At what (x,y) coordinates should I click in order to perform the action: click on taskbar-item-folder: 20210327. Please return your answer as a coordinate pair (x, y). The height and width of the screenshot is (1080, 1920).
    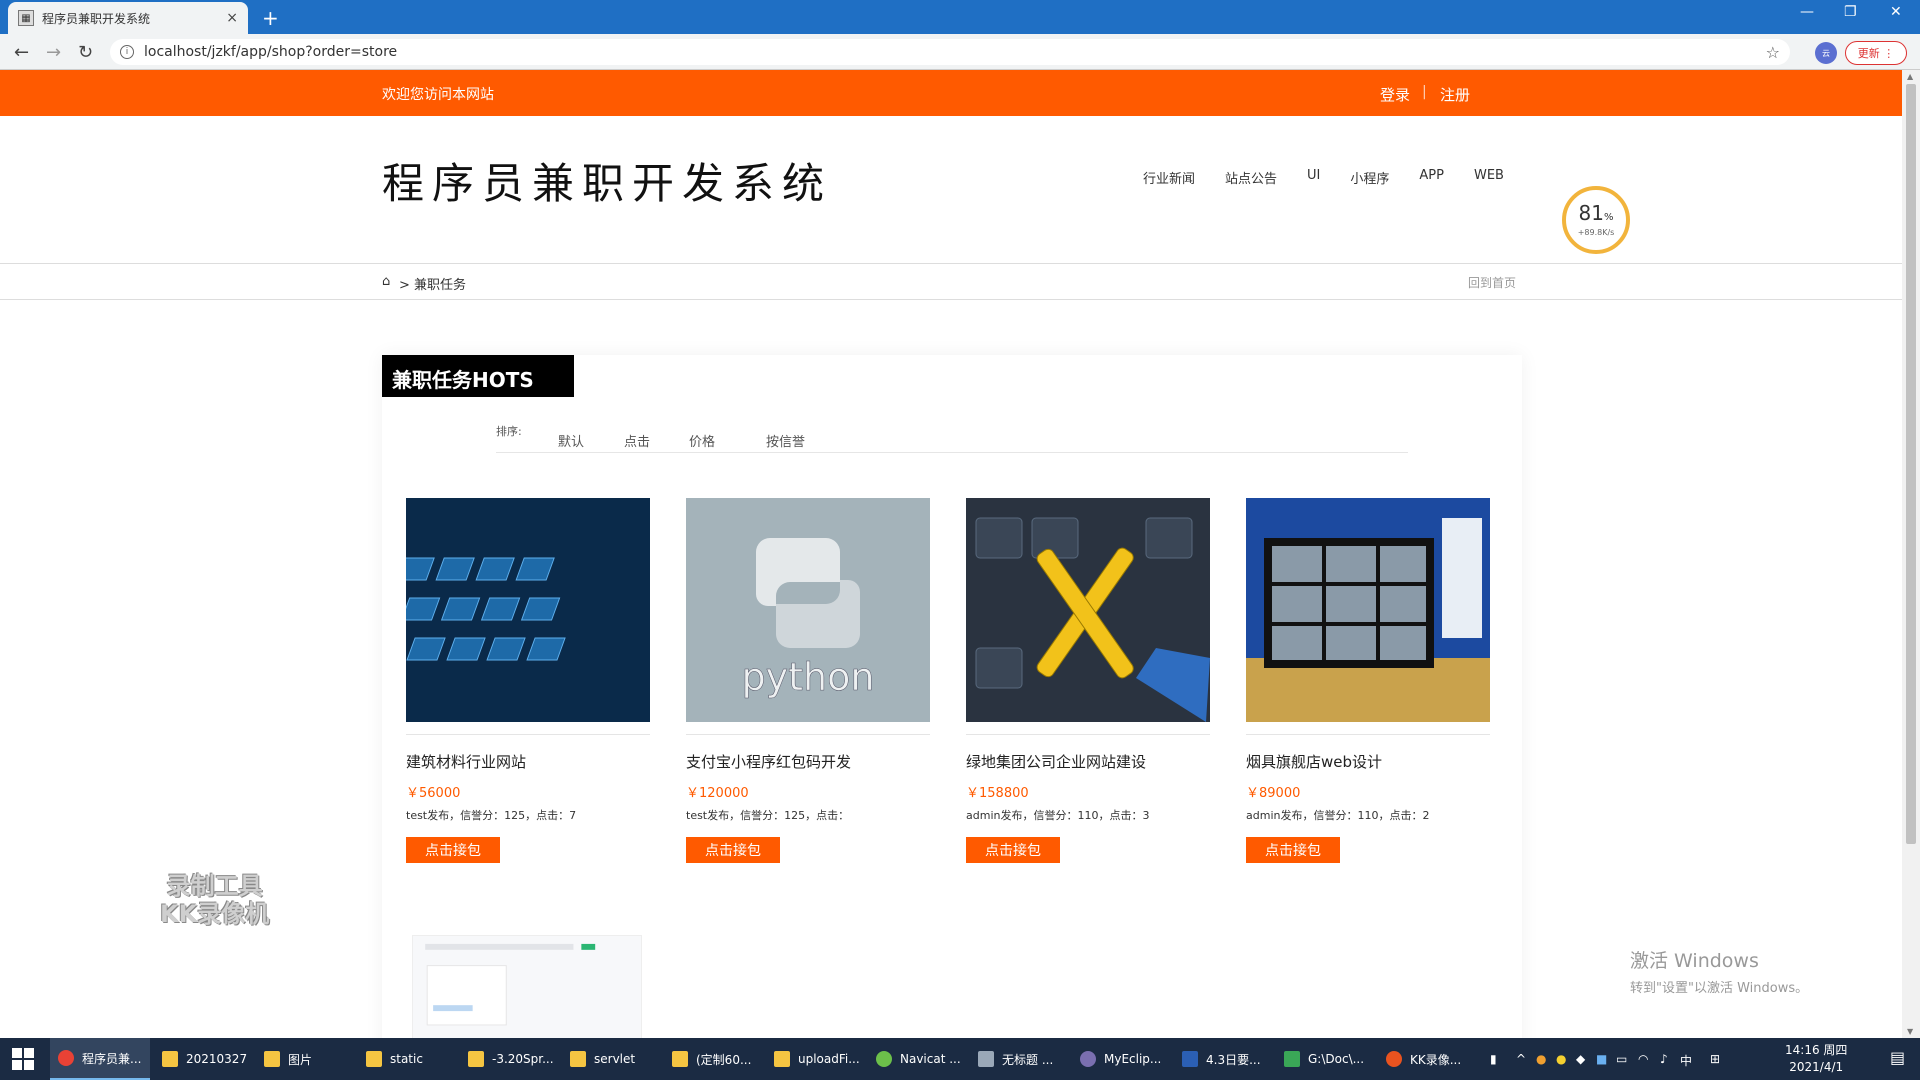
    Looking at the image, I should click on (204, 1059).